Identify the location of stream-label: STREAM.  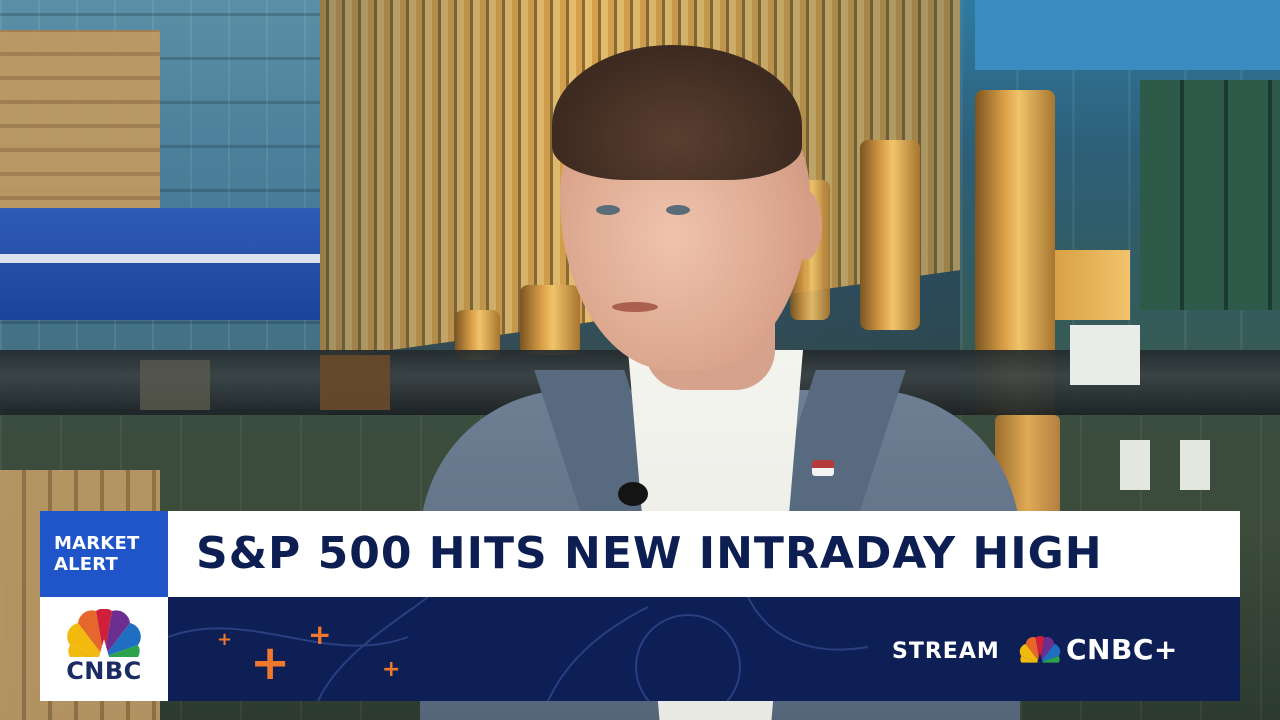
(946, 651).